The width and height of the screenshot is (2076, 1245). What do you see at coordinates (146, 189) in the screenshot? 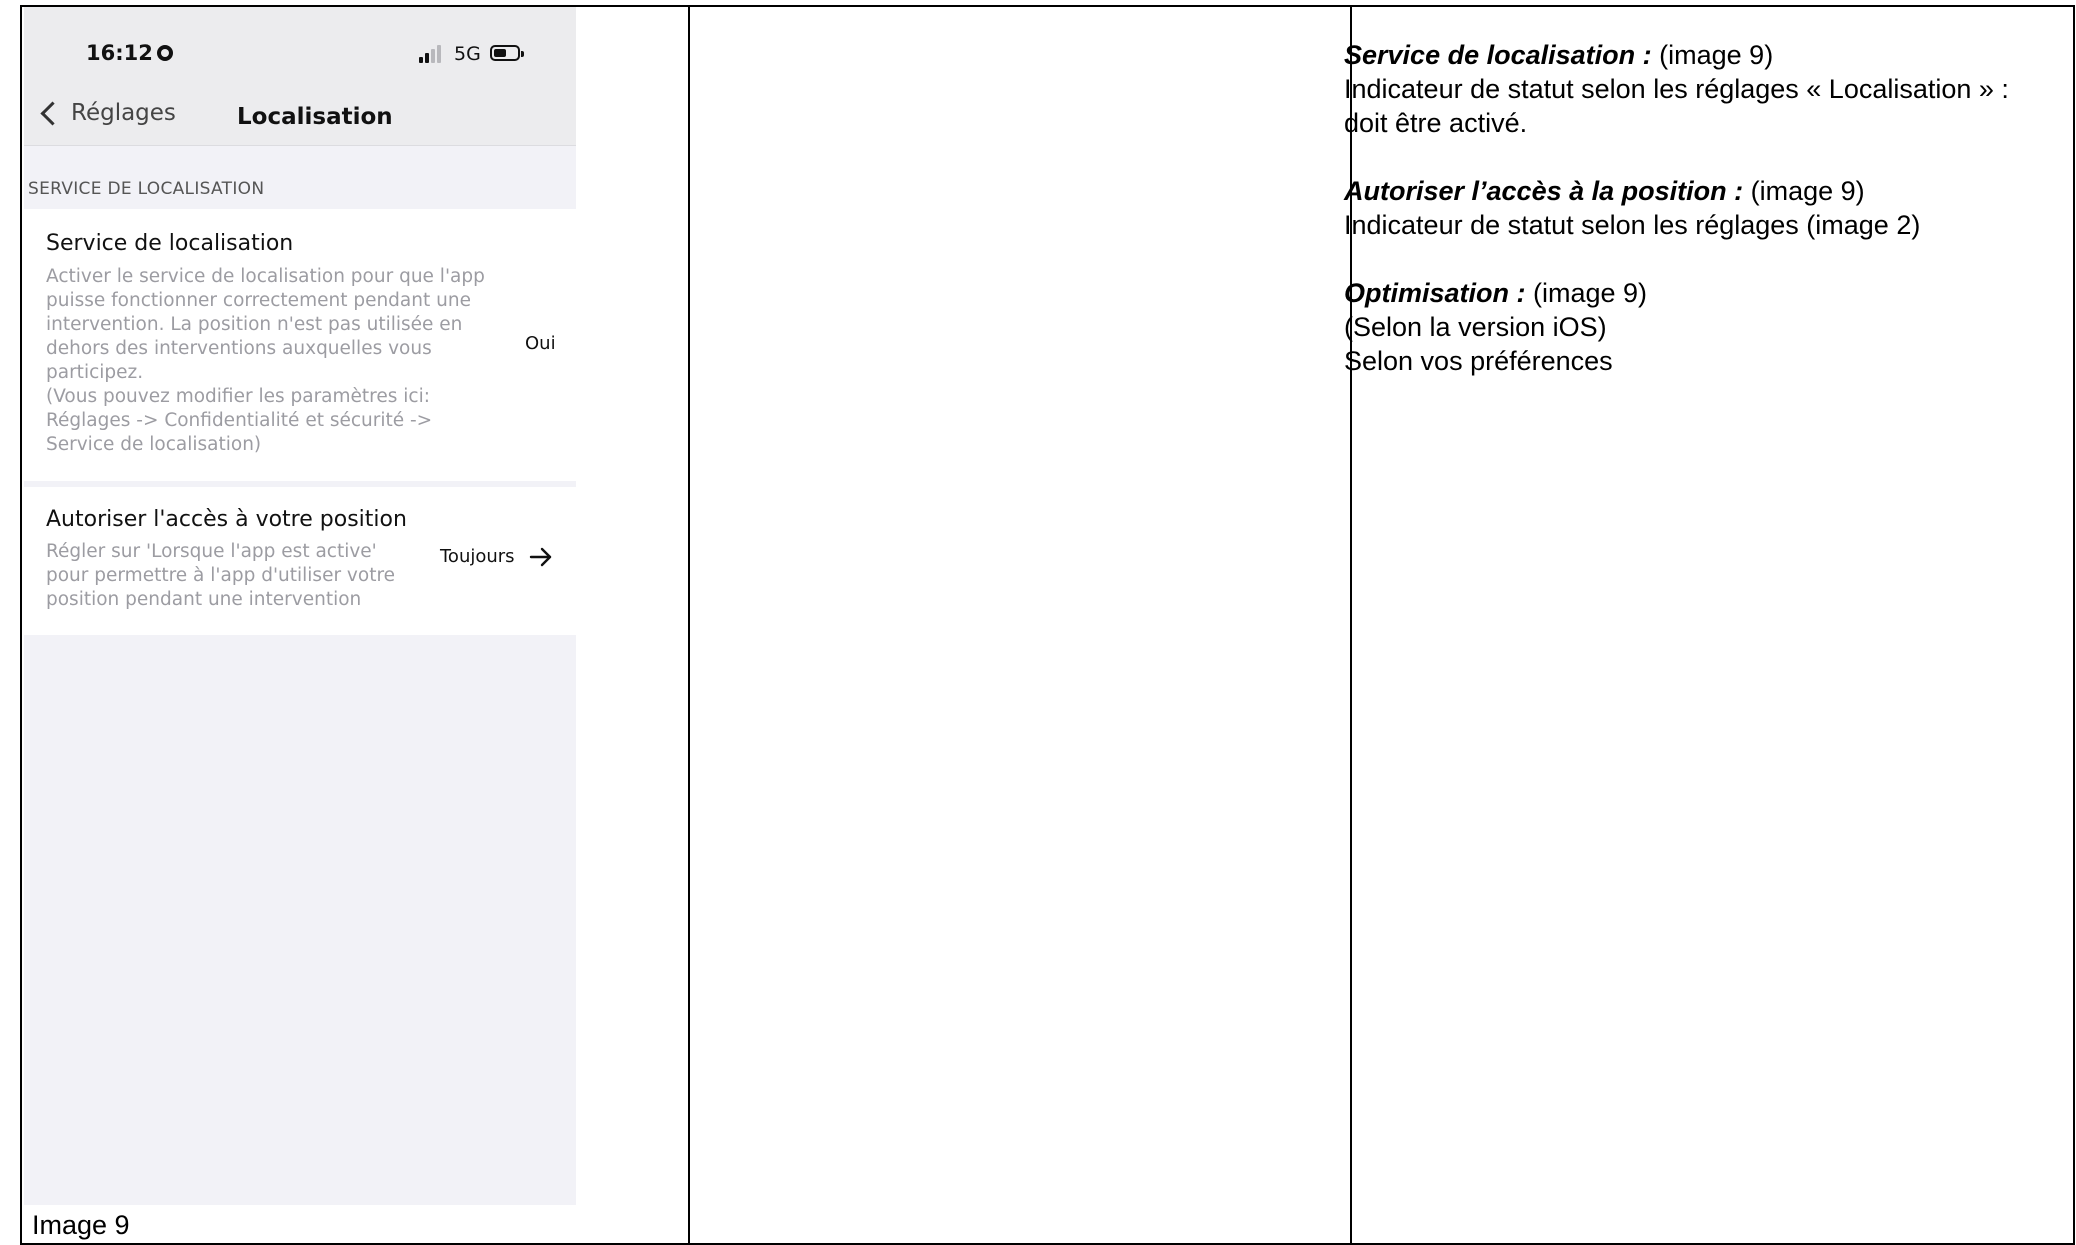
I see `section-header: SERVICE DE LOCALISATION` at bounding box center [146, 189].